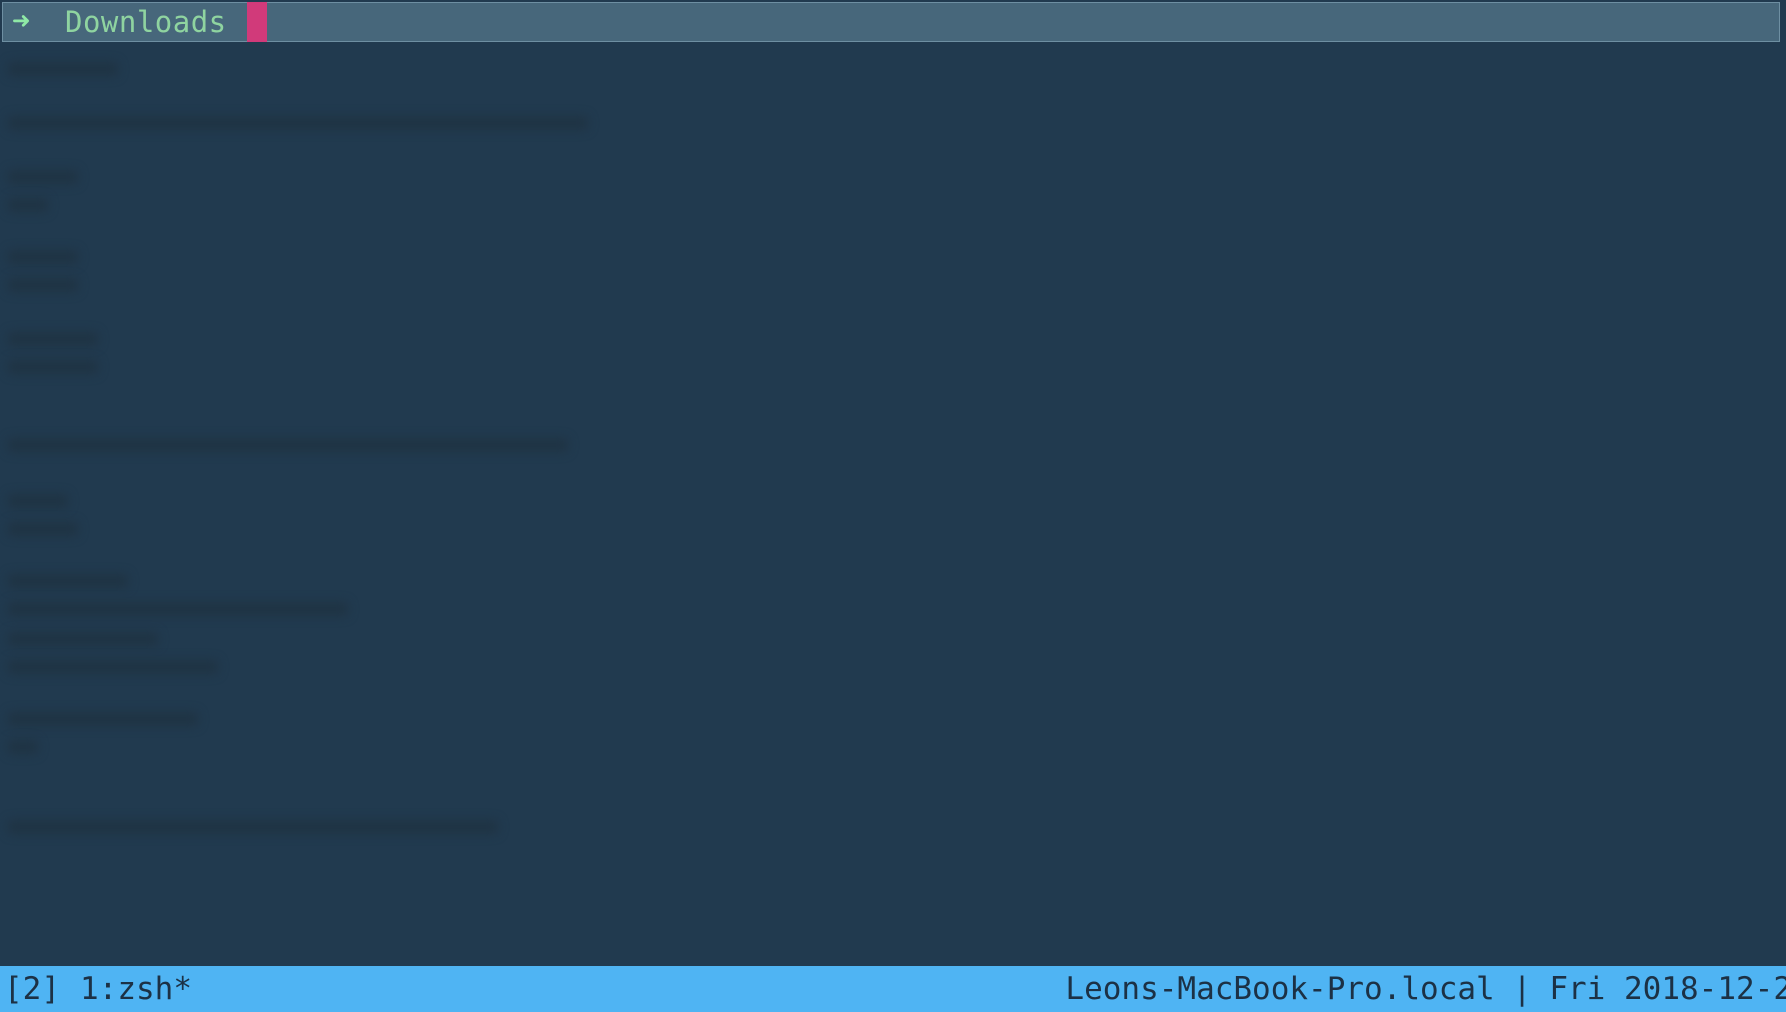  What do you see at coordinates (891, 22) in the screenshot?
I see `prompt-line: ➜ Downloads` at bounding box center [891, 22].